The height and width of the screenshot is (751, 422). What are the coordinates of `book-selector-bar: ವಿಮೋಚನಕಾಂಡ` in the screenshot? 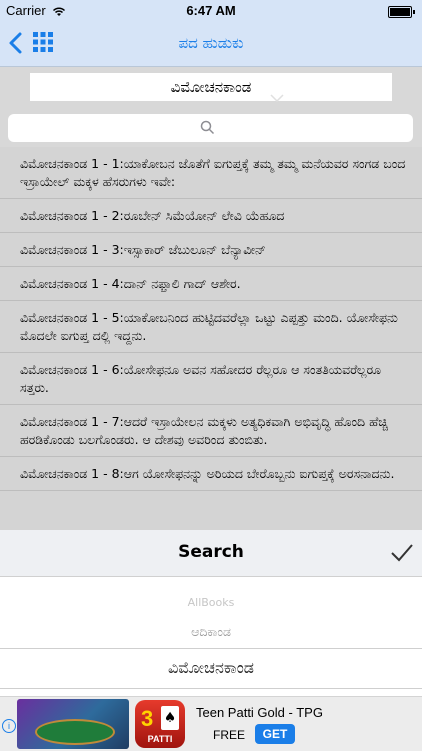 It's located at (211, 87).